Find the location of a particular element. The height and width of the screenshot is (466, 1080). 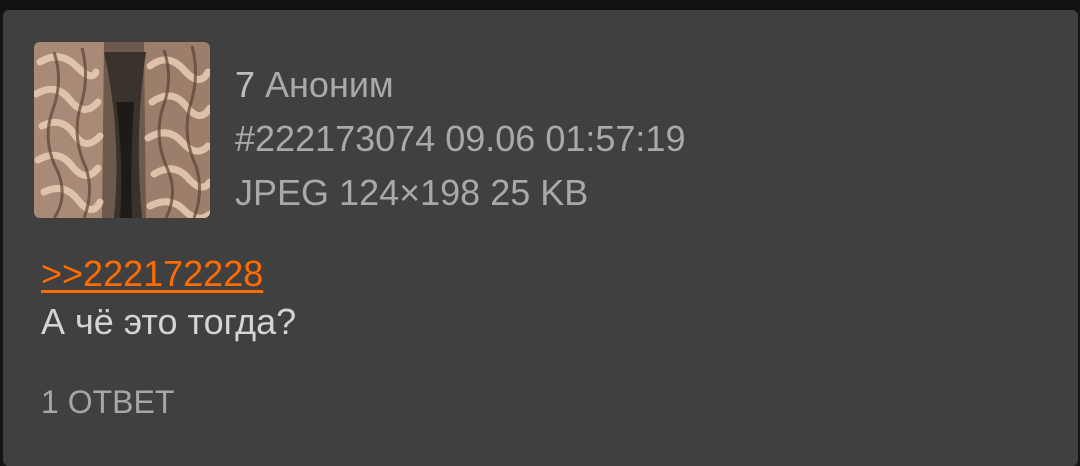

top-strip is located at coordinates (540, 5).